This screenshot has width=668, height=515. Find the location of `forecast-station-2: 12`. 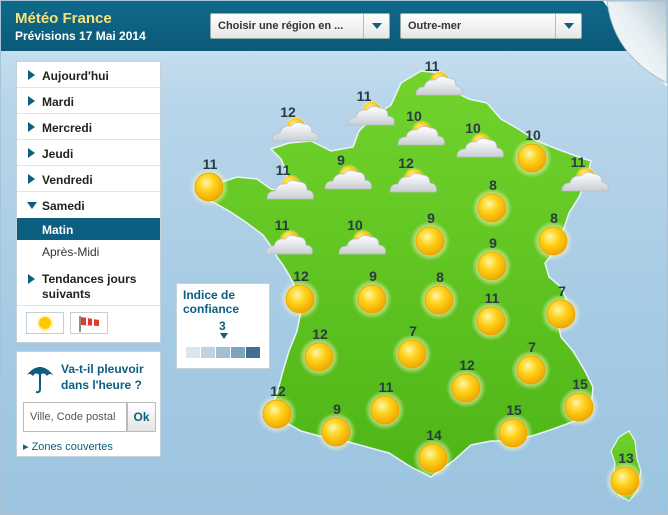

forecast-station-2: 12 is located at coordinates (295, 123).